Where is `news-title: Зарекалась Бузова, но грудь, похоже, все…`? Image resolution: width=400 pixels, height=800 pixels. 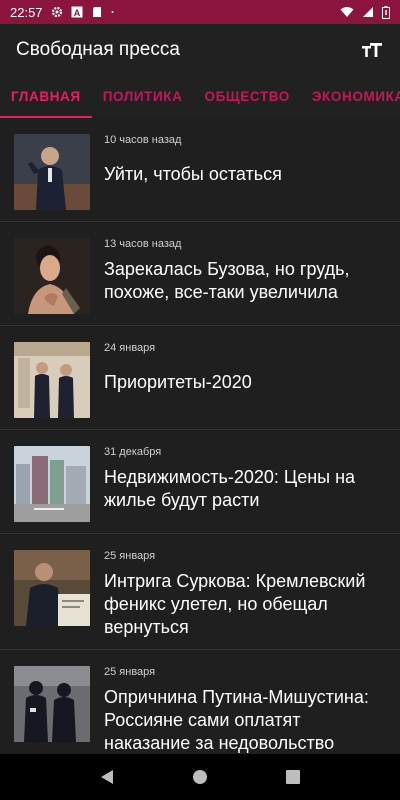 news-title: Зарекалась Бузова, но грудь, похоже, все… is located at coordinates (227, 280).